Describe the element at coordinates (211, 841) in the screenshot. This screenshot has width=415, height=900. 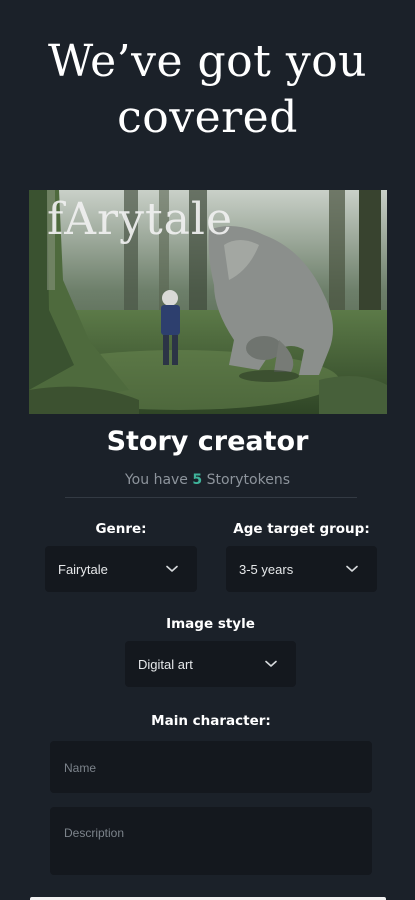
I see `character-description-input: Description` at that location.